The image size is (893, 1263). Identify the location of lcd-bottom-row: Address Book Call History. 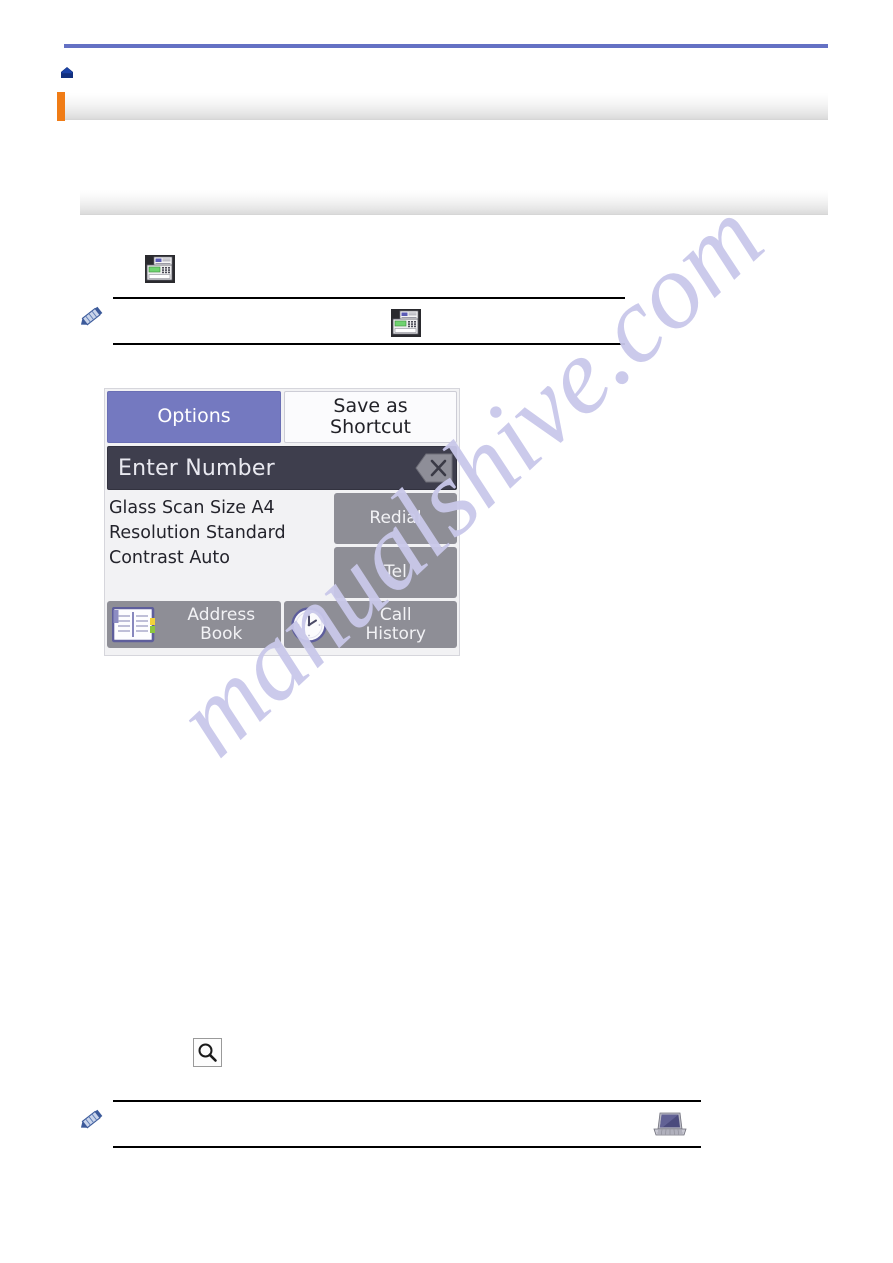
(282, 624).